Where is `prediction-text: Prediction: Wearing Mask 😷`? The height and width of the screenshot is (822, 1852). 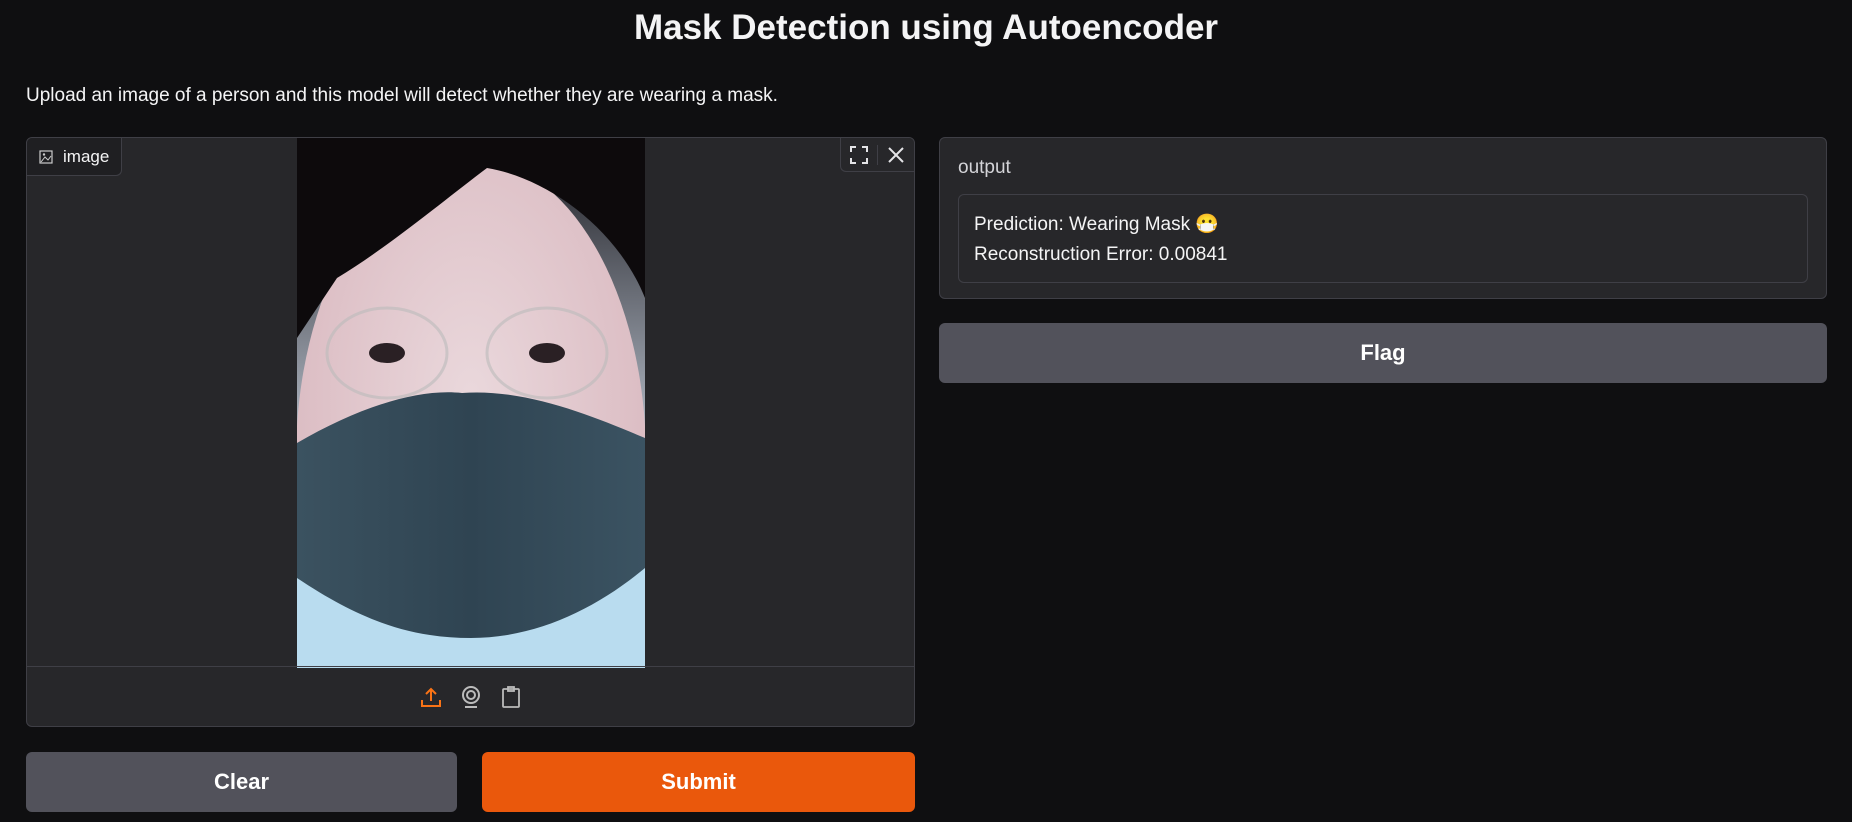 prediction-text: Prediction: Wearing Mask 😷 is located at coordinates (1097, 224).